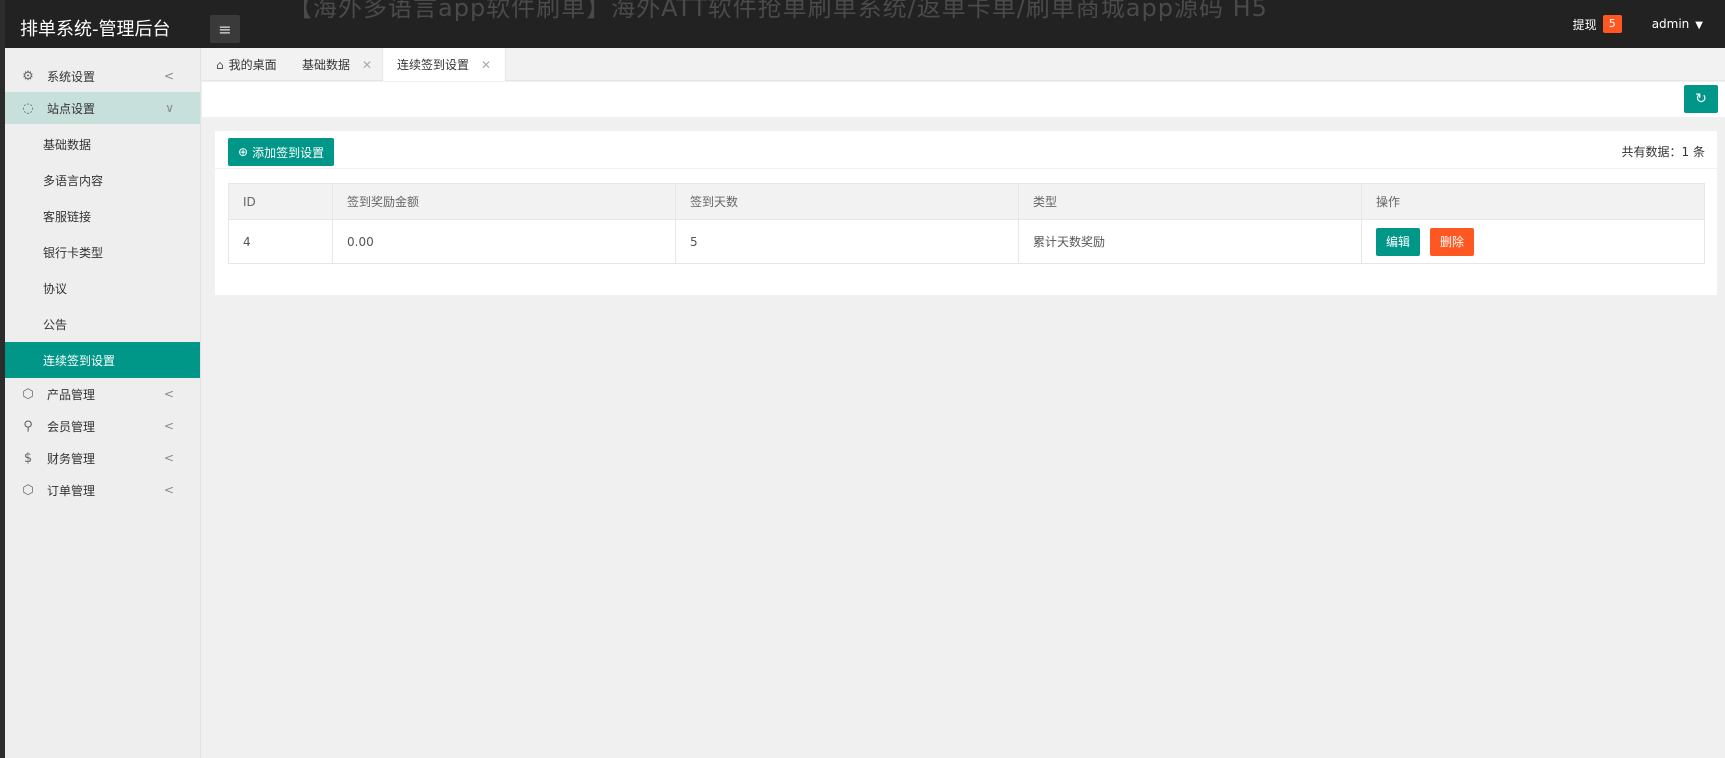 This screenshot has width=1725, height=758. I want to click on user-name: admin, so click(1670, 24).